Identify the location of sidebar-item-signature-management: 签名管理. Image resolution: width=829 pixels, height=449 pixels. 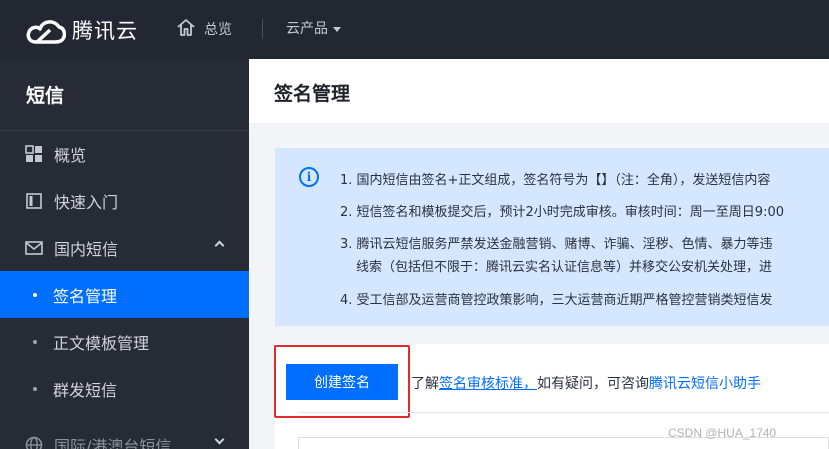
(124, 294).